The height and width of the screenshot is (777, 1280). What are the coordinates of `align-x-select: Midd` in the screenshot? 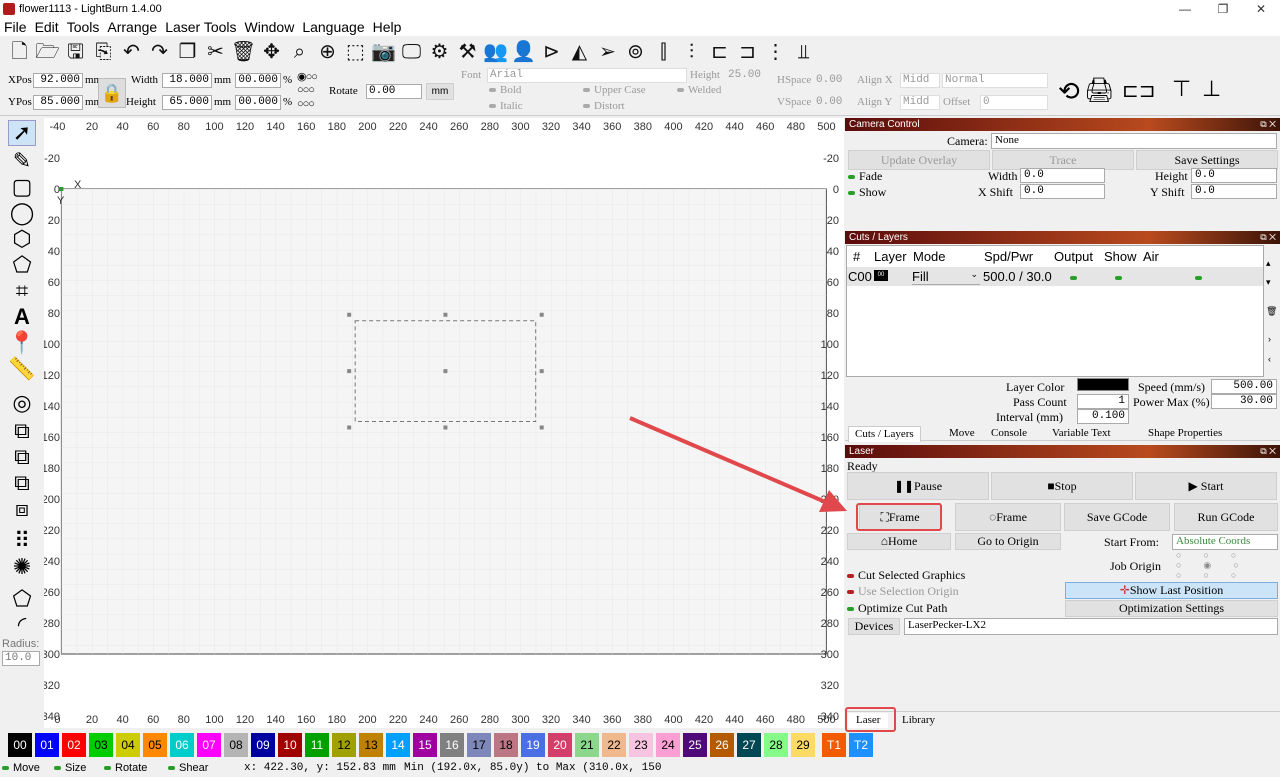 It's located at (920, 80).